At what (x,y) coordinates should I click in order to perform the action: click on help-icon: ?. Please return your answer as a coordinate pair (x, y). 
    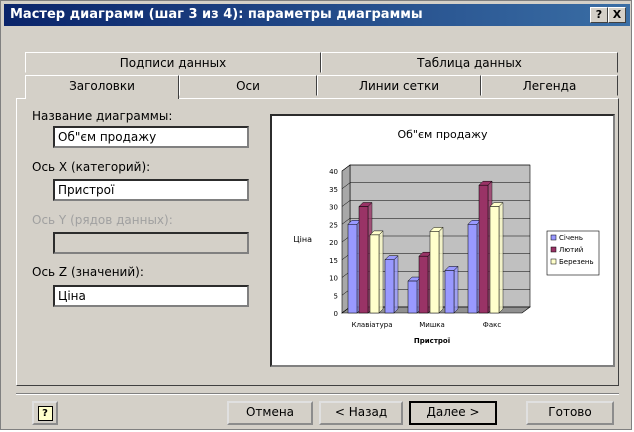
    Looking at the image, I should click on (45, 413).